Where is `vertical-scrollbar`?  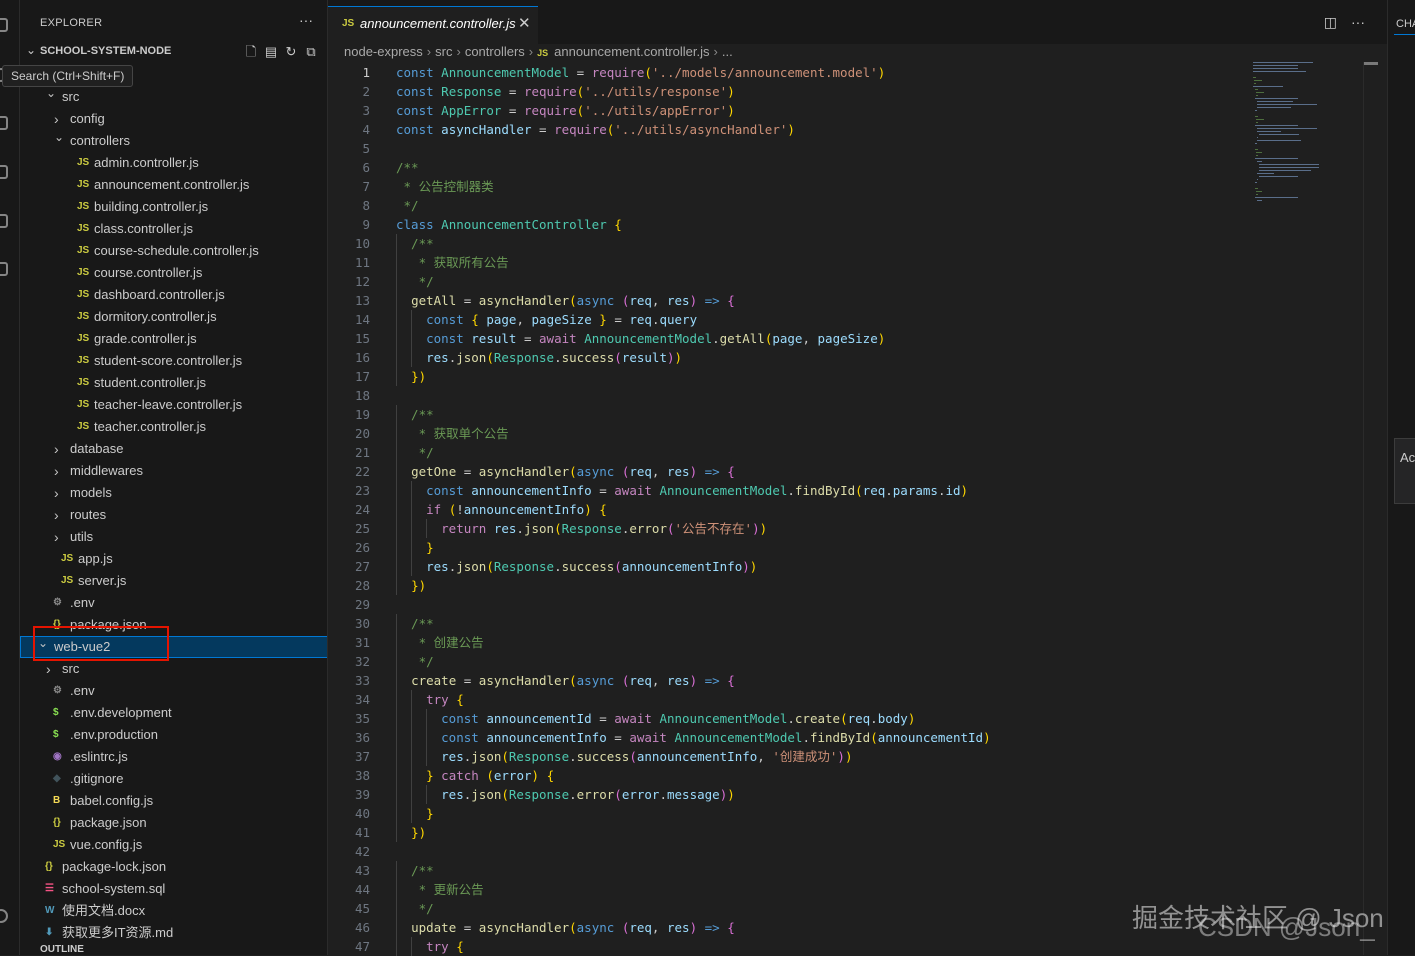 vertical-scrollbar is located at coordinates (1370, 508).